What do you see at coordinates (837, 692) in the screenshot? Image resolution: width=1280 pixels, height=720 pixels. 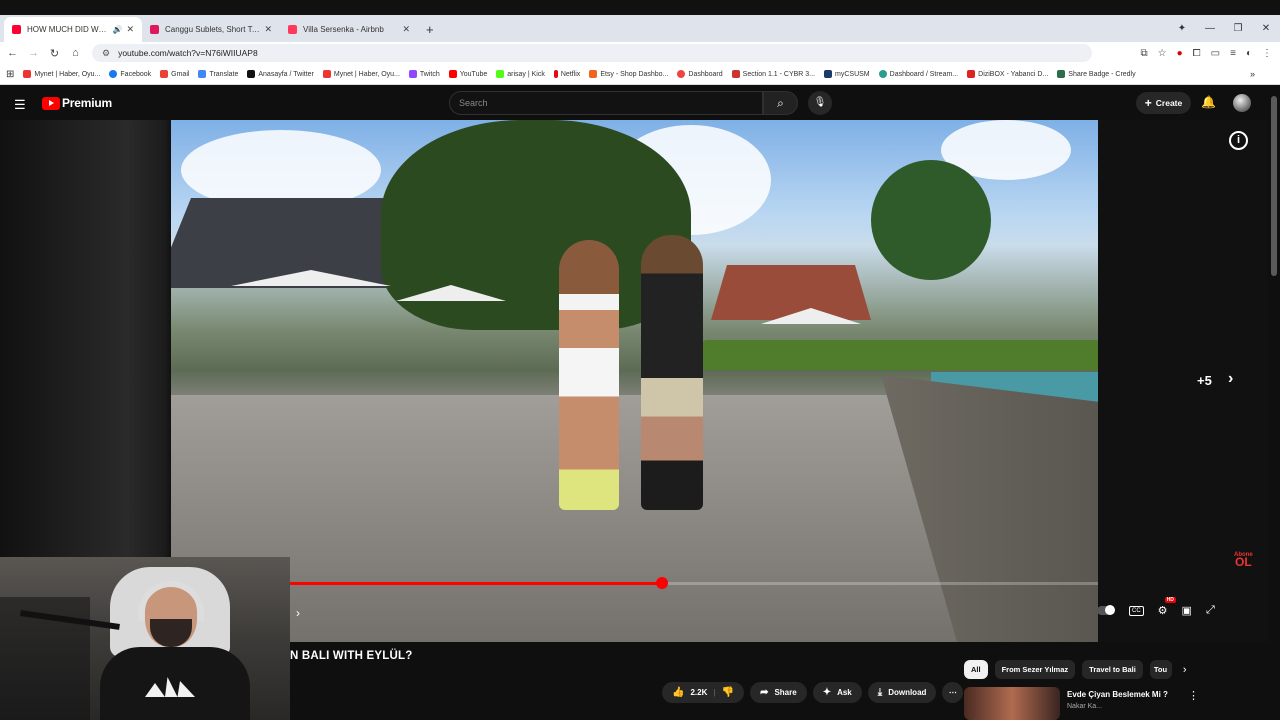 I see `ask-button: ✦ Ask` at bounding box center [837, 692].